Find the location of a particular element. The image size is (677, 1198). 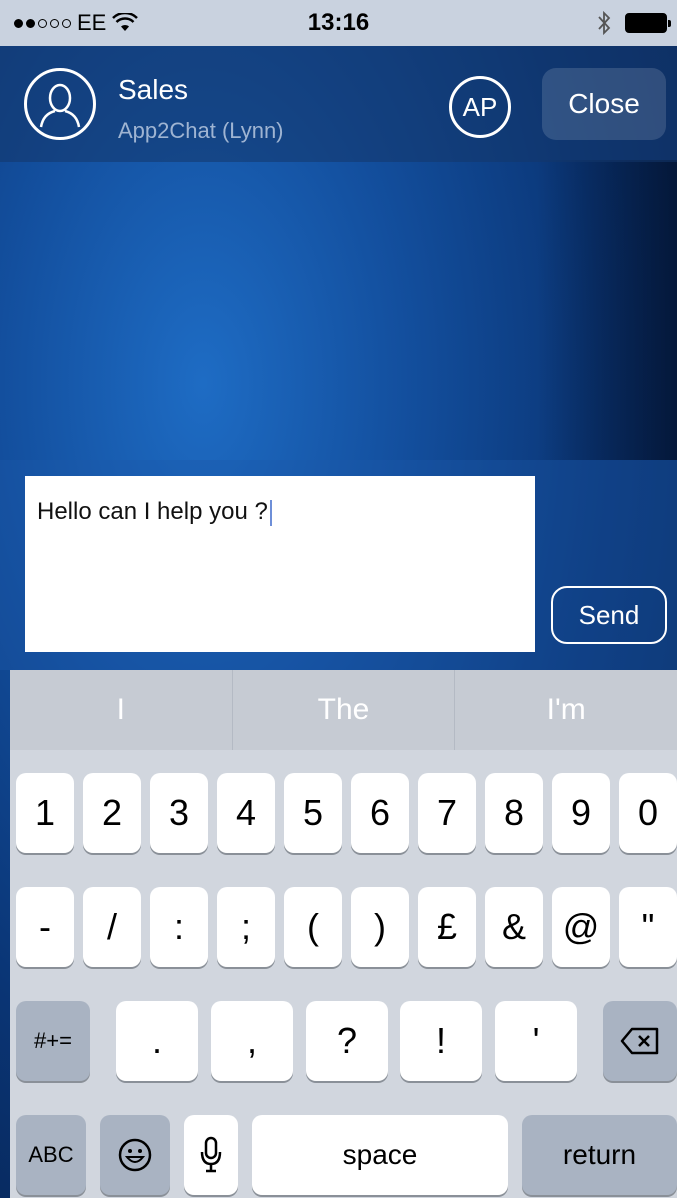

send-button: Send is located at coordinates (609, 615).